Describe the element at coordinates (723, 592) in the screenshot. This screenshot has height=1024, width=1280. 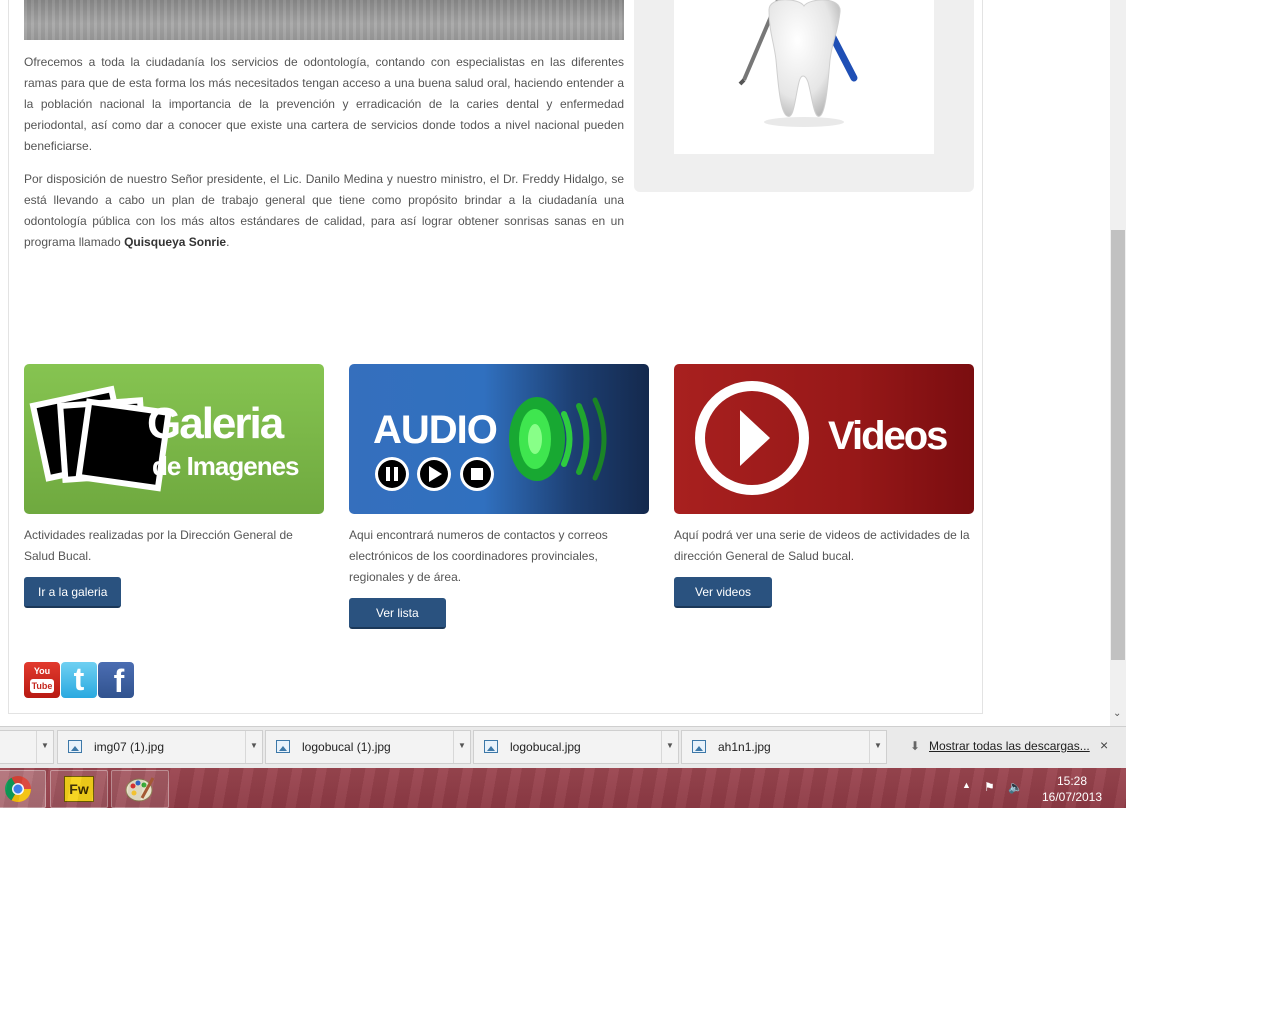
I see `view-videos-button: Ver videos` at that location.